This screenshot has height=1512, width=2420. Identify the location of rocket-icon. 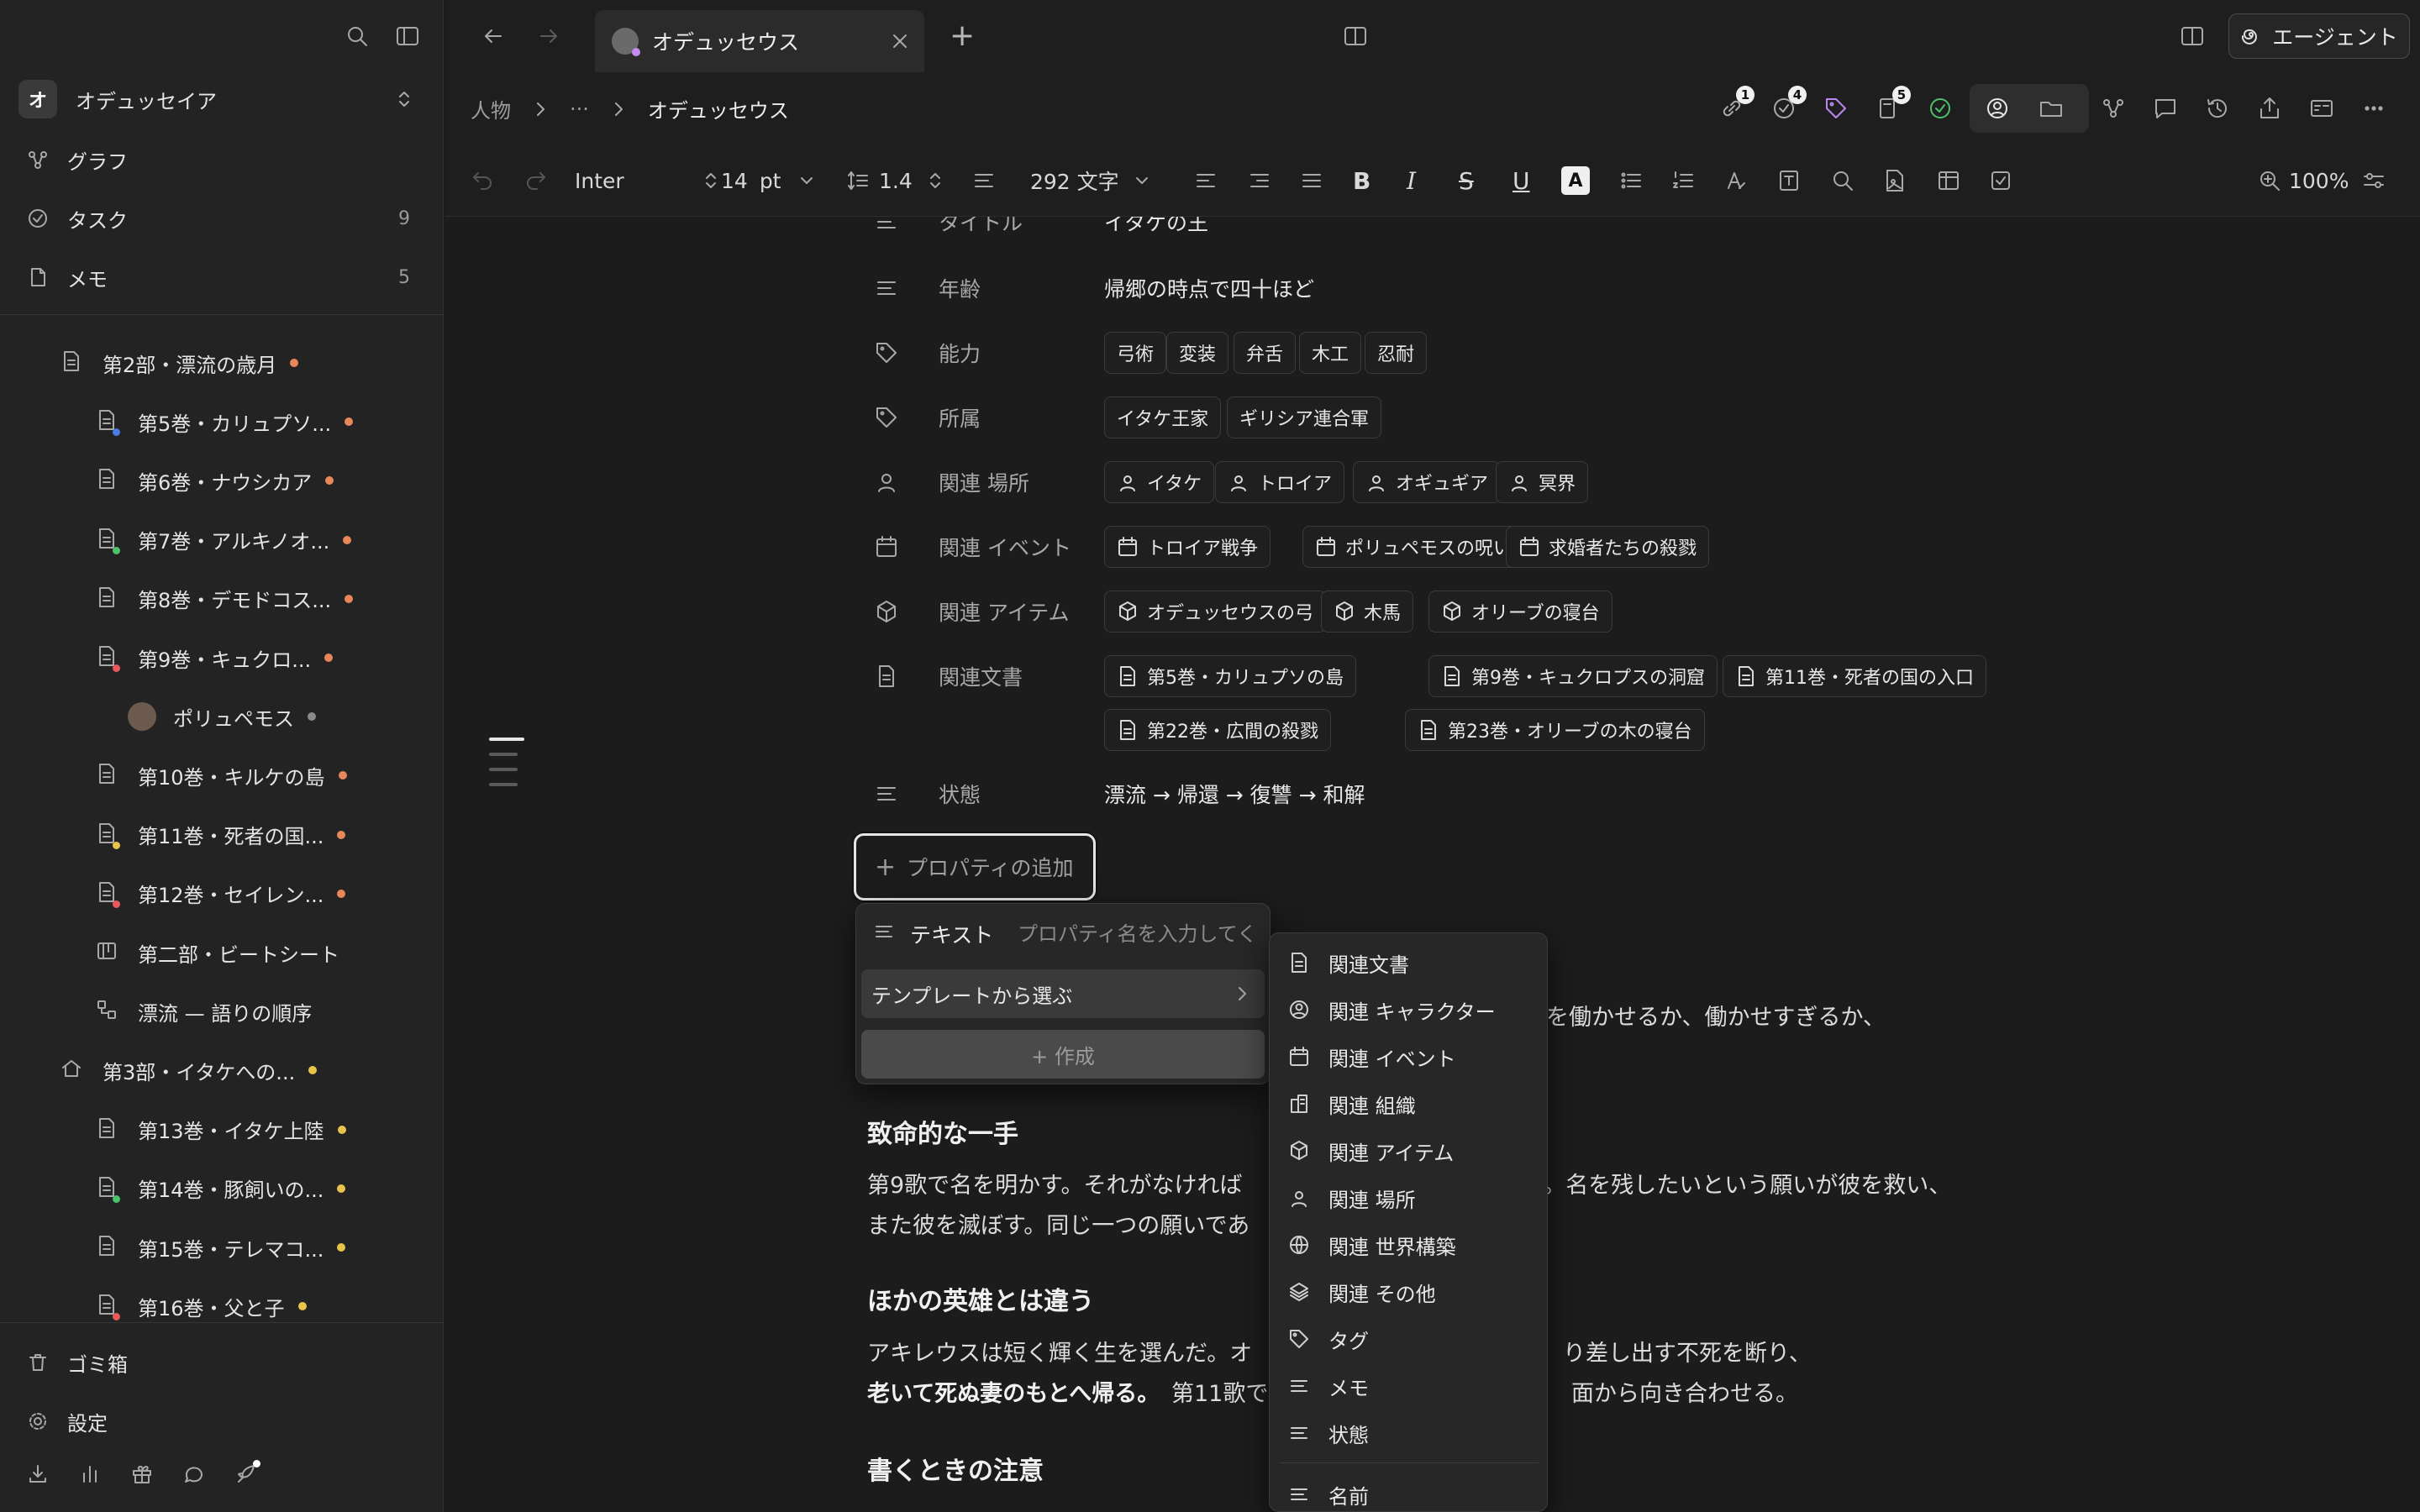
(248, 1472).